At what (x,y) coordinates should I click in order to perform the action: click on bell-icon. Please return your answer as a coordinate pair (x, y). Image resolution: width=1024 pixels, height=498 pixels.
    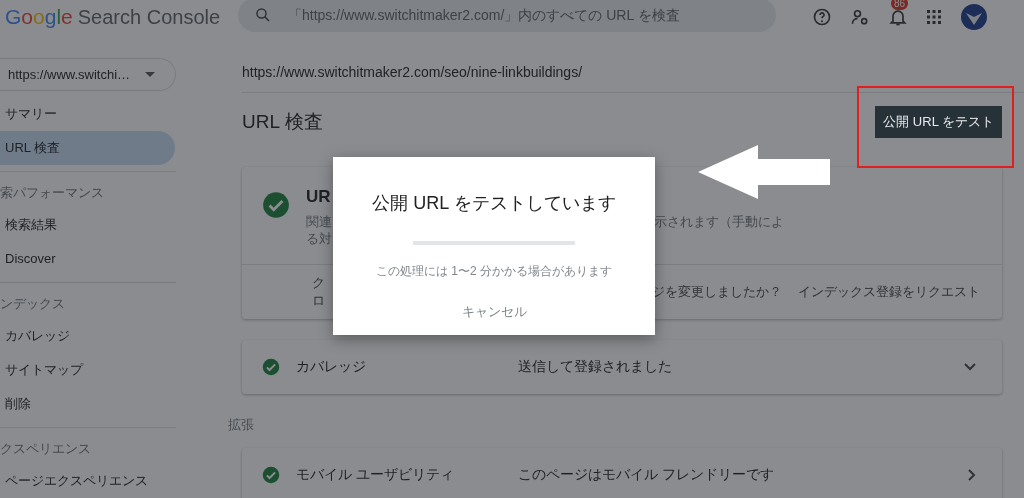
    Looking at the image, I should click on (898, 17).